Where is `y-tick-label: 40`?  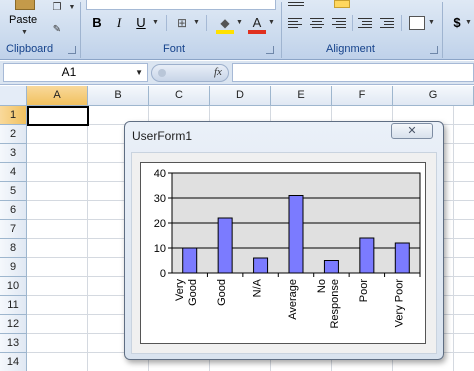 y-tick-label: 40 is located at coordinates (160, 174).